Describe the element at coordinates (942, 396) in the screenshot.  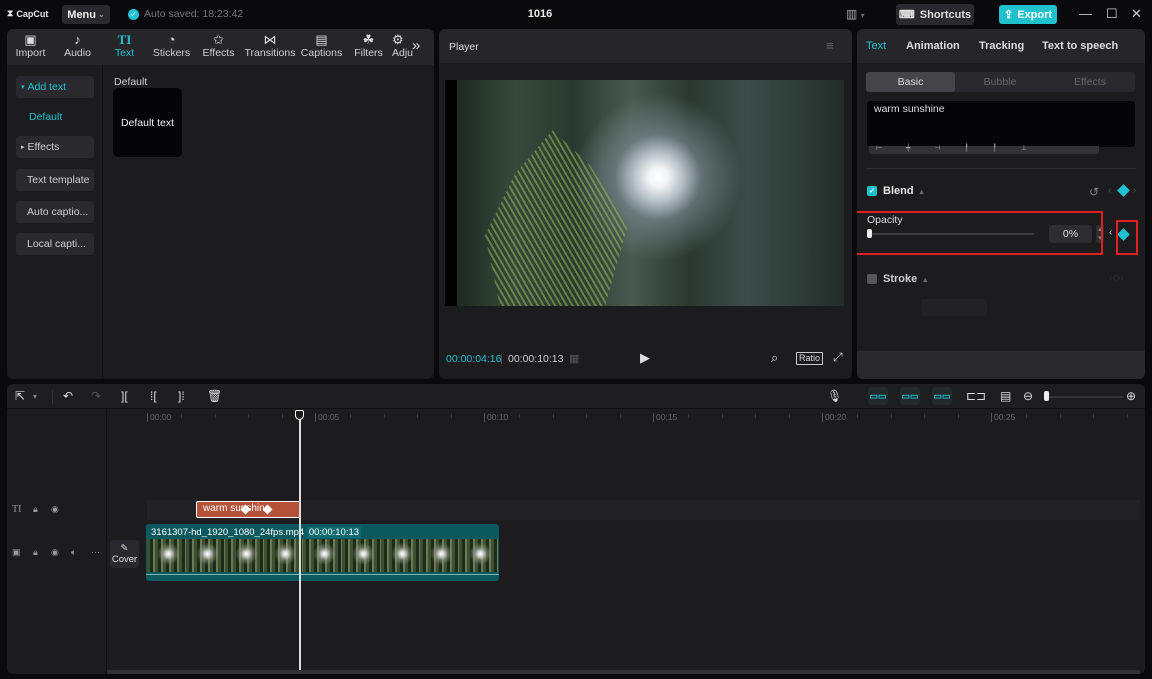
I see `linkage-button: ▭▭` at that location.